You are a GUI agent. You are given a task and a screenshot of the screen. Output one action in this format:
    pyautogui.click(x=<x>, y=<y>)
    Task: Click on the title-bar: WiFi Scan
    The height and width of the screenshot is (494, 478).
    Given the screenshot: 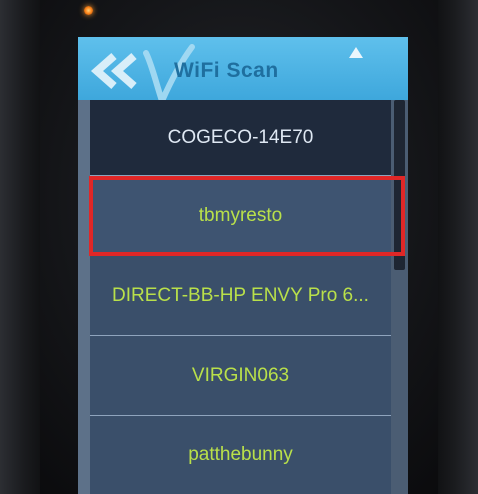 What is the action you would take?
    pyautogui.click(x=243, y=71)
    